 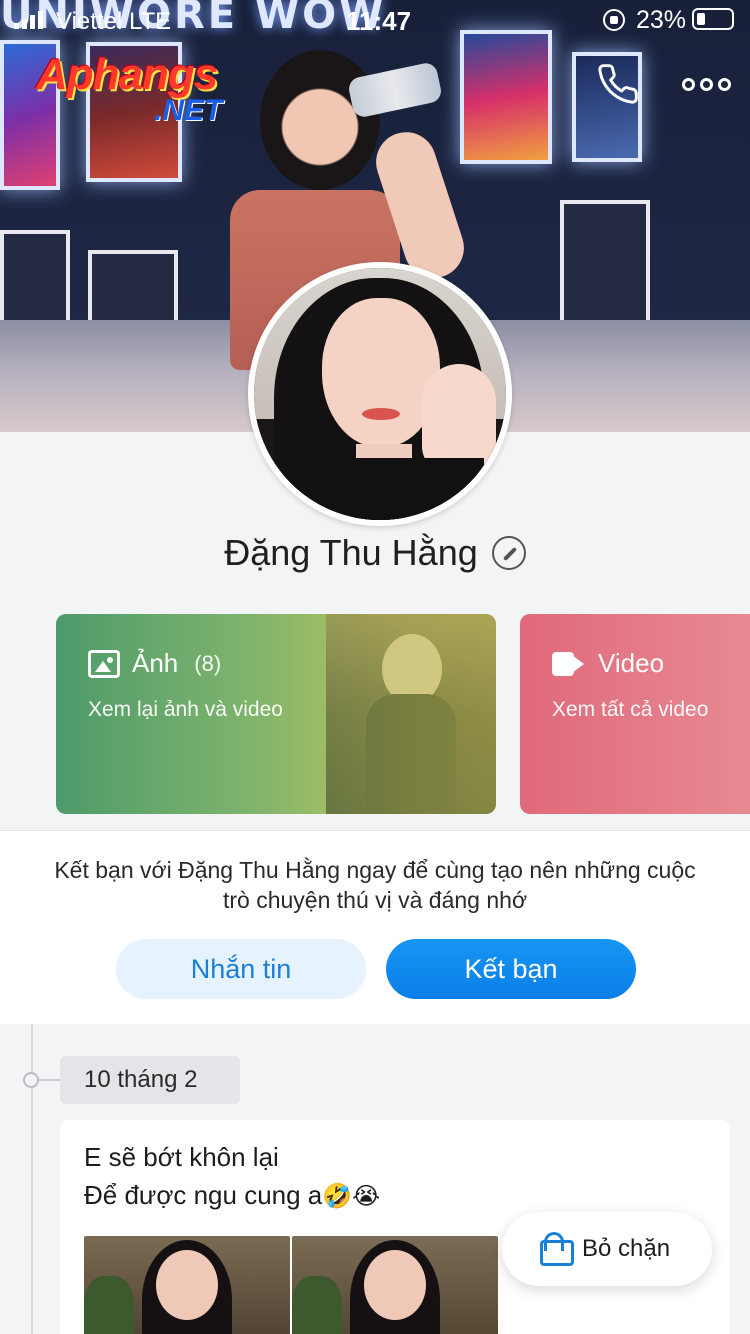 I want to click on video-camera-icon, so click(x=569, y=663).